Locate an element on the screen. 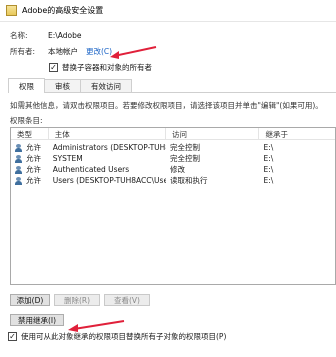  row-subject: Users (DESKTOP-TUH8ACC\Users) is located at coordinates (109, 180).